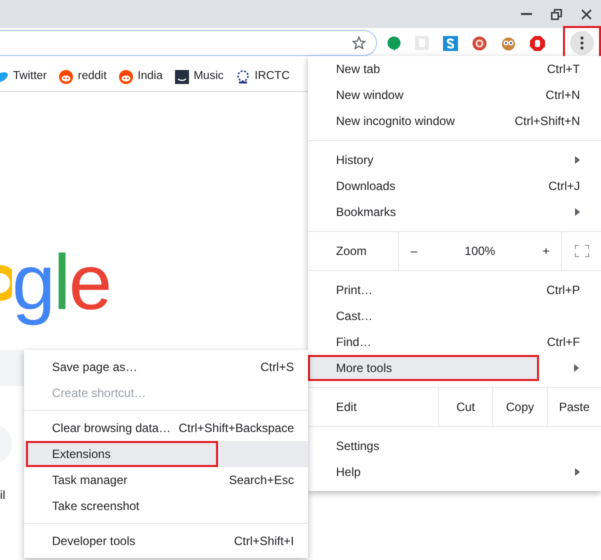  What do you see at coordinates (573, 407) in the screenshot?
I see `edit-action-button: Paste` at bounding box center [573, 407].